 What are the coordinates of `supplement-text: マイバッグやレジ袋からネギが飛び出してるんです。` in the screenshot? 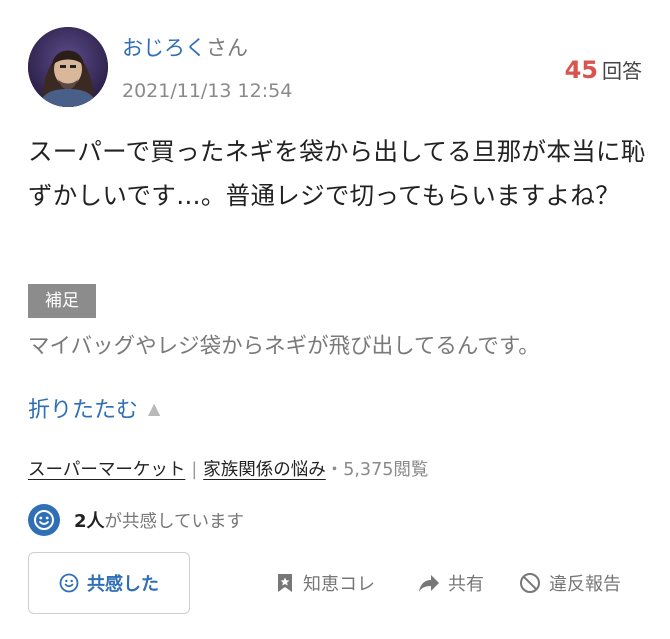 It's located at (284, 346).